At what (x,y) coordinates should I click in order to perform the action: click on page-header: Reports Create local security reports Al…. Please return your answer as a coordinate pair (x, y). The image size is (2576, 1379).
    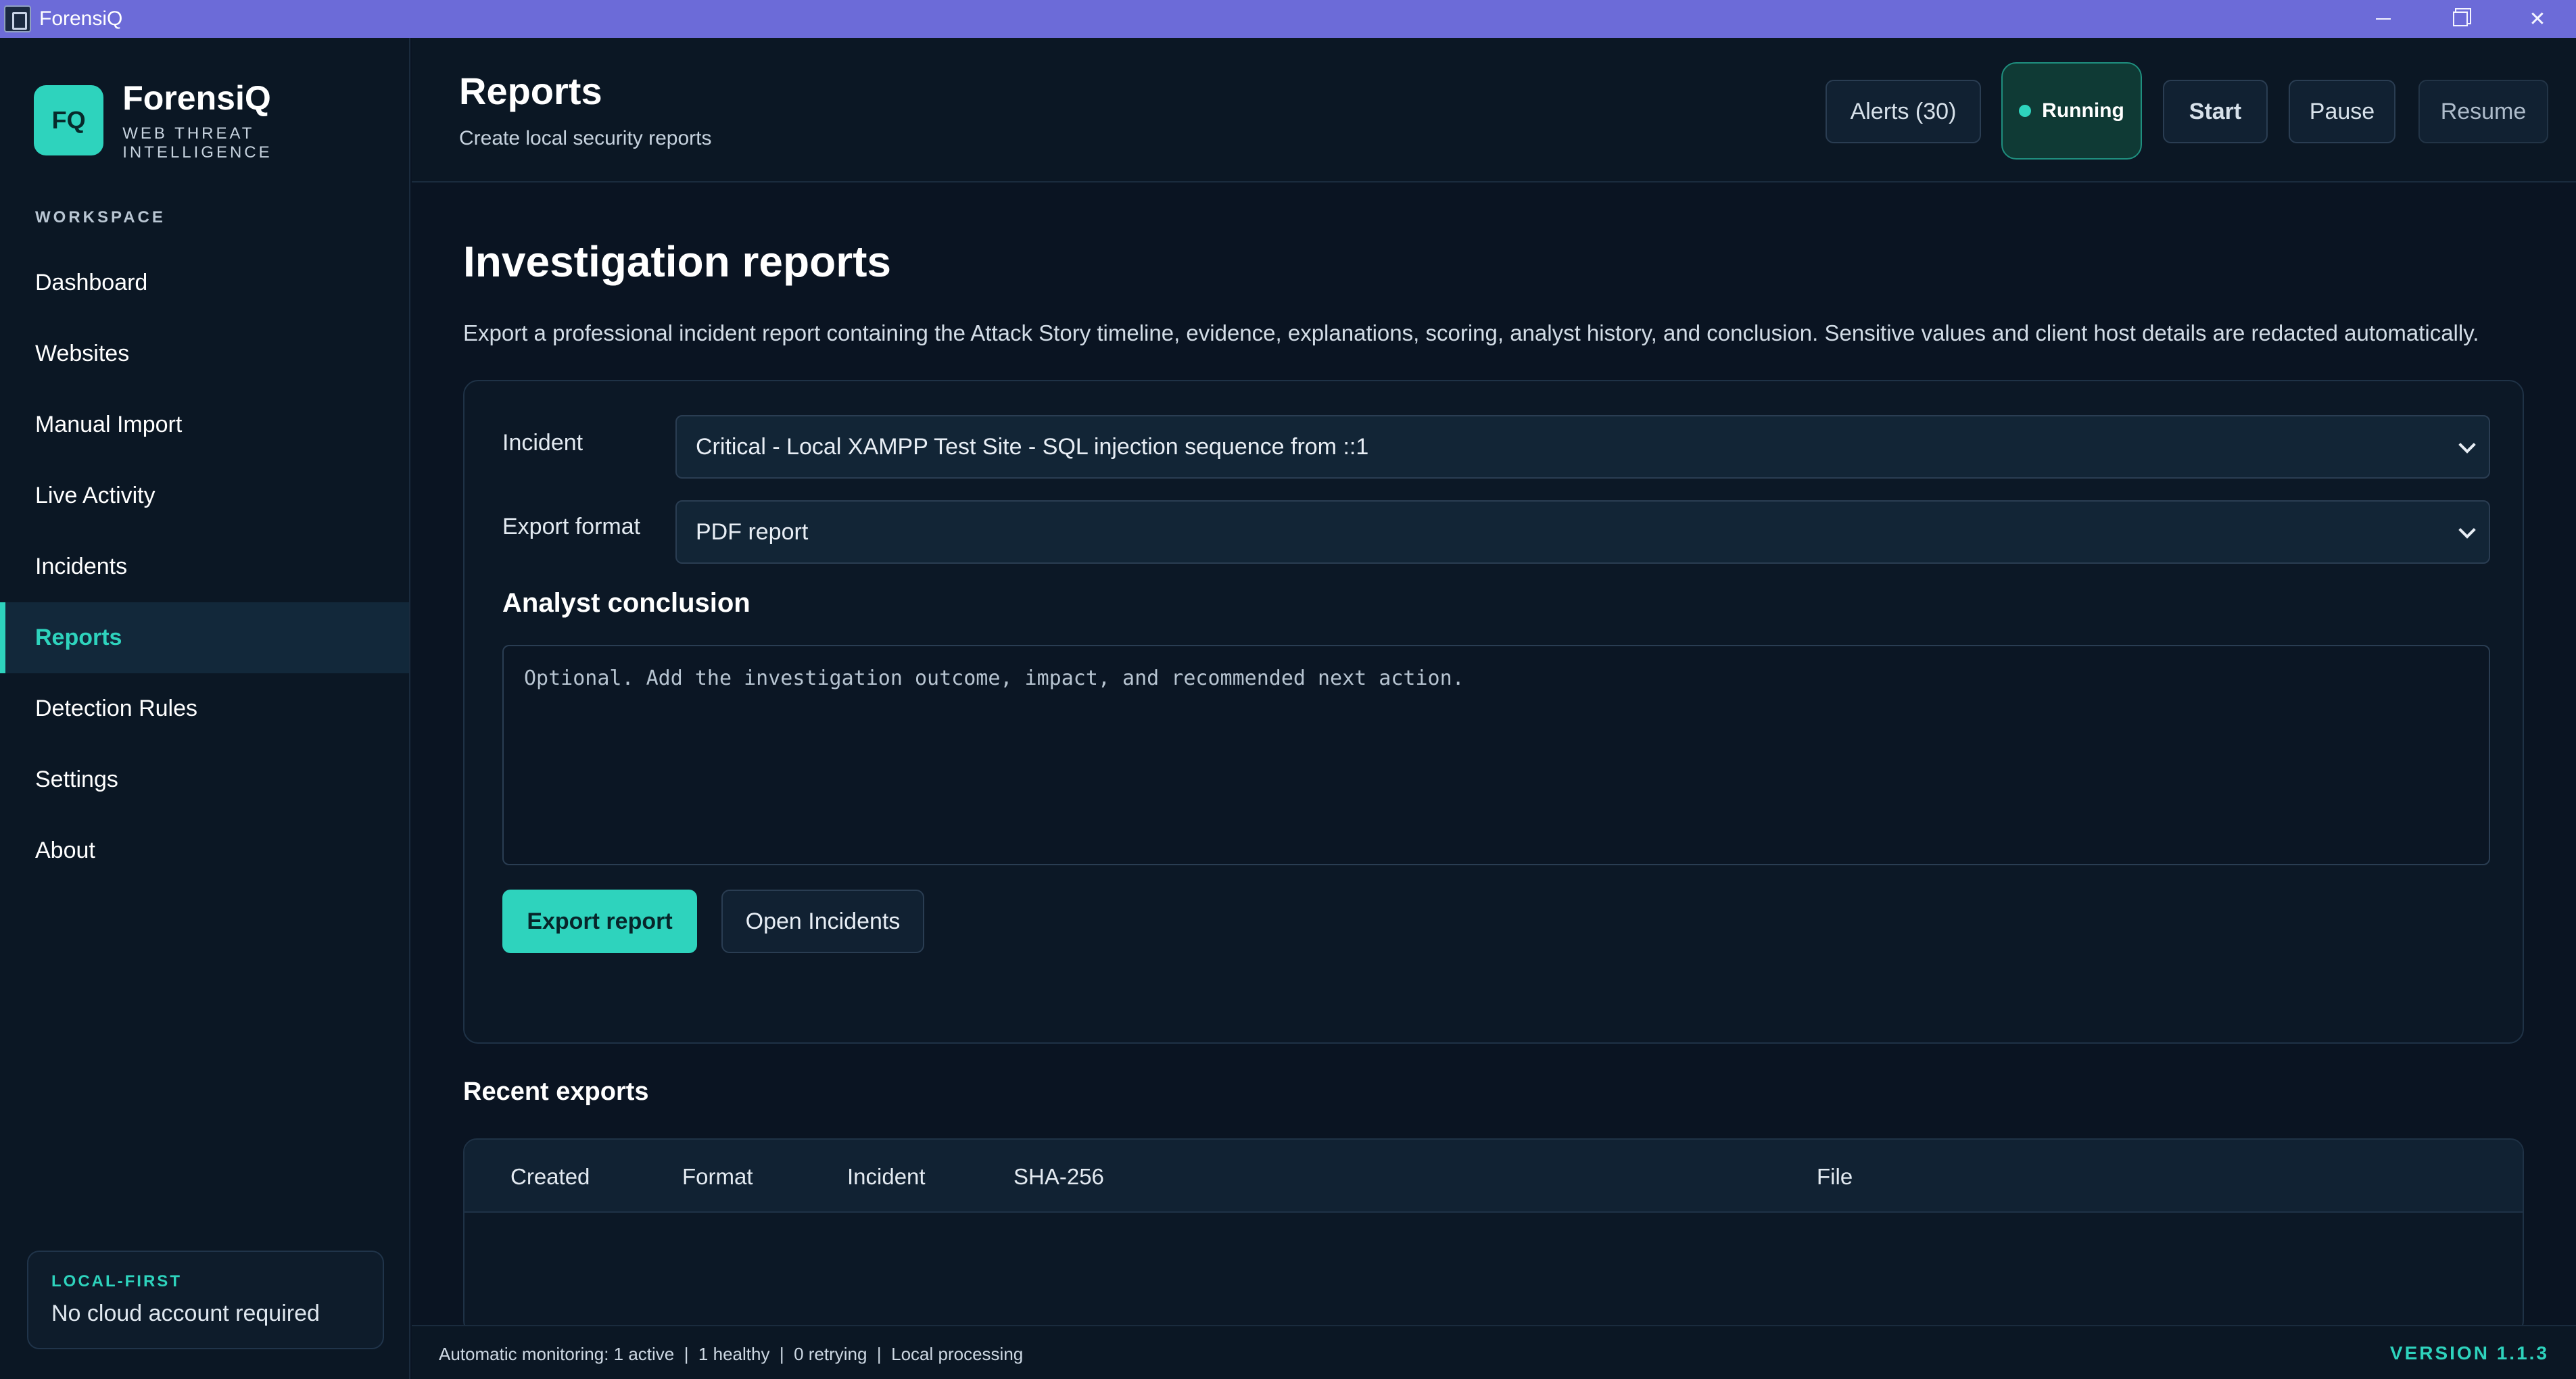
    Looking at the image, I should click on (1494, 110).